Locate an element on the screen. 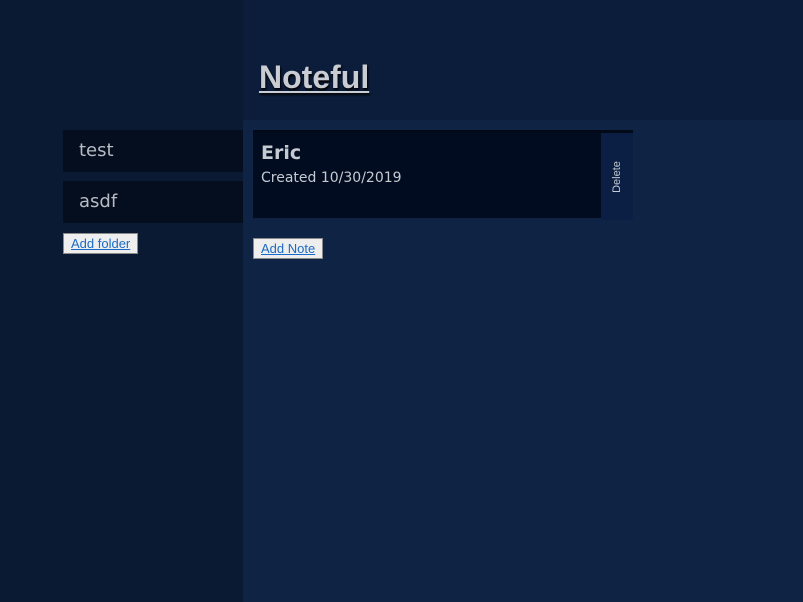 This screenshot has height=602, width=803. add-folder-button: Add folder is located at coordinates (101, 243).